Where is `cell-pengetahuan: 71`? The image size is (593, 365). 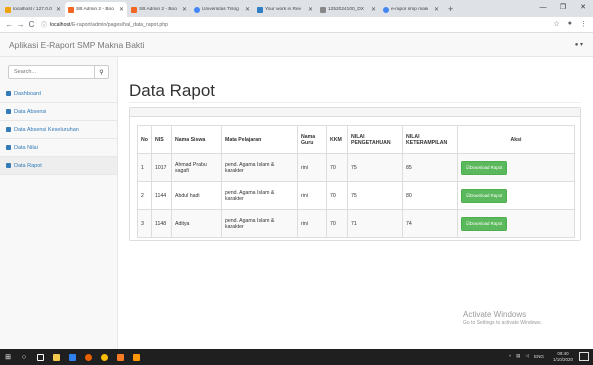
cell-pengetahuan: 71 is located at coordinates (375, 223).